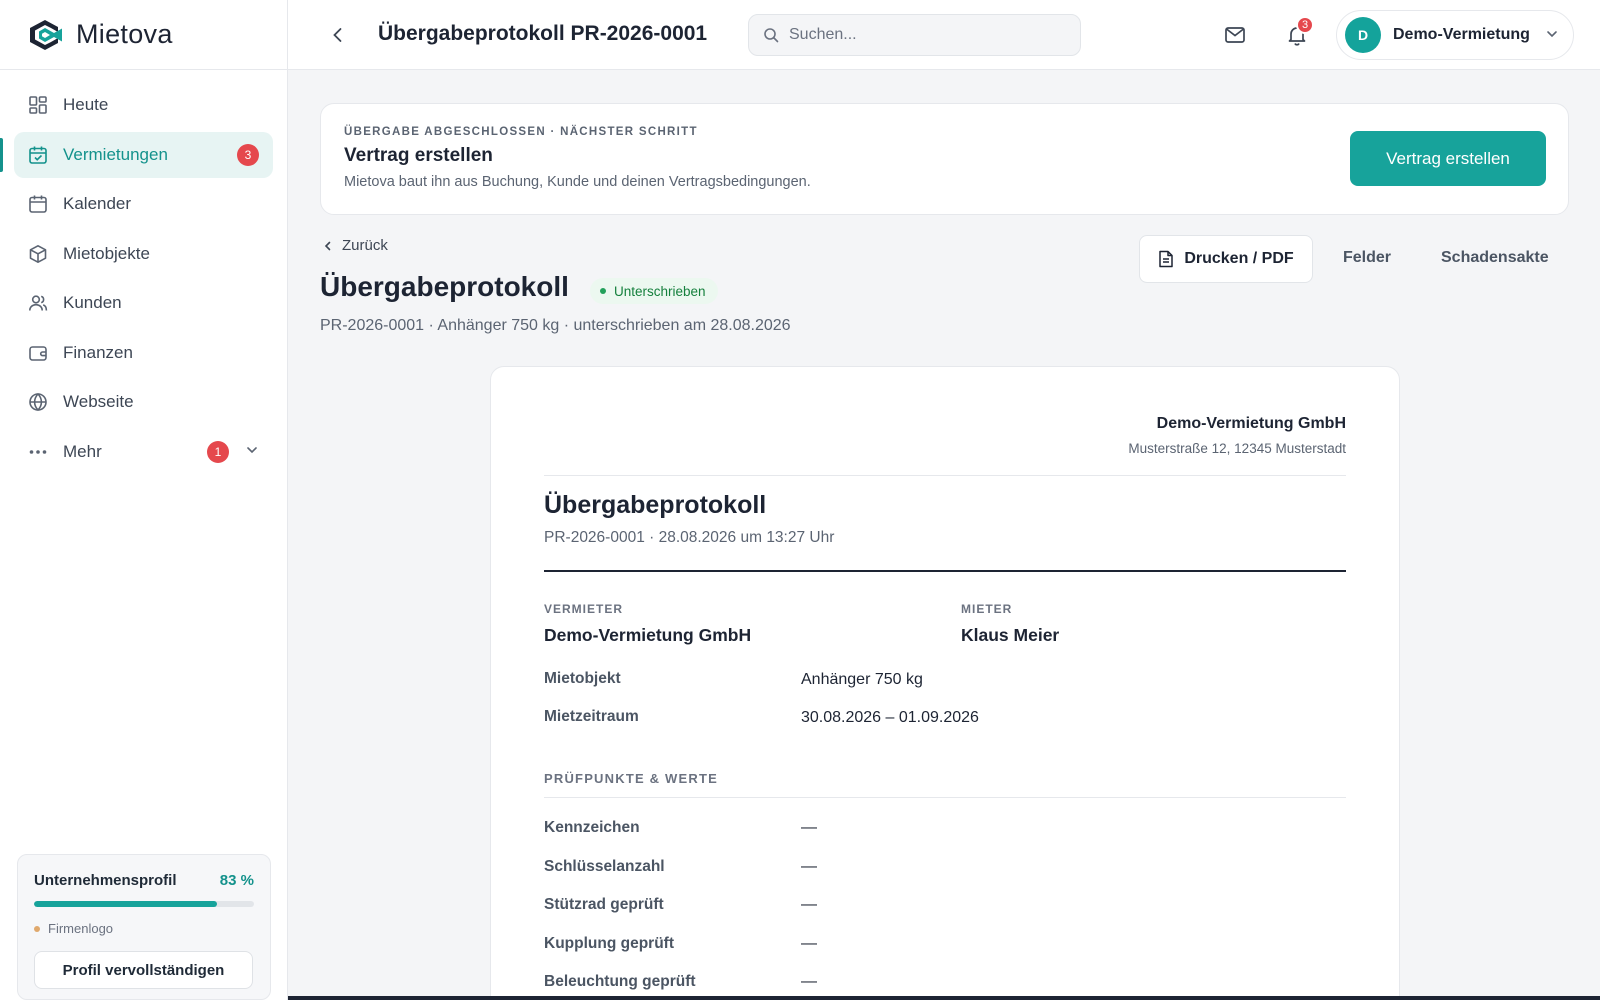 The image size is (1600, 1000). I want to click on status-badge: Unterschrieben, so click(654, 291).